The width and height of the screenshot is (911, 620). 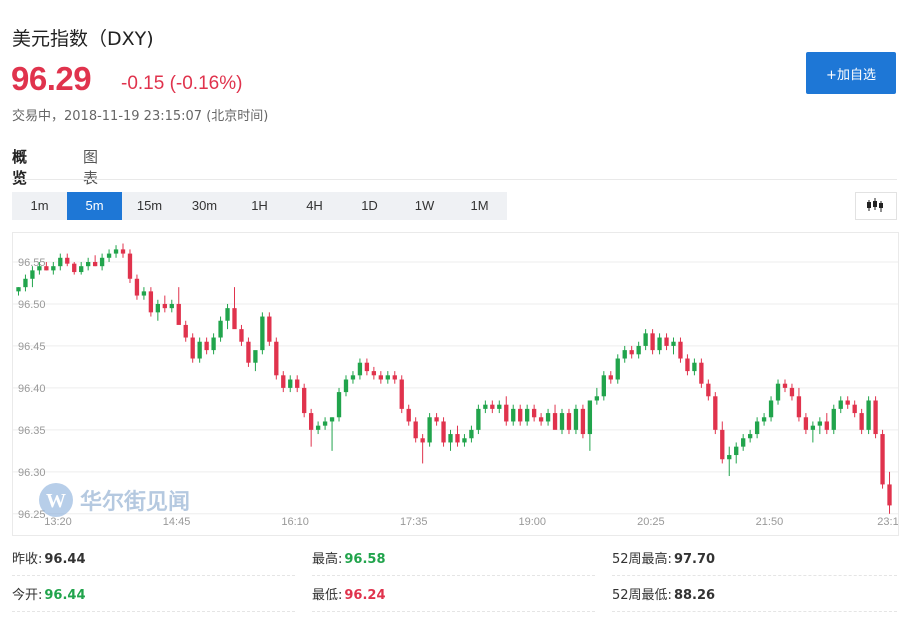 I want to click on svg-text: W, so click(x=56, y=501).